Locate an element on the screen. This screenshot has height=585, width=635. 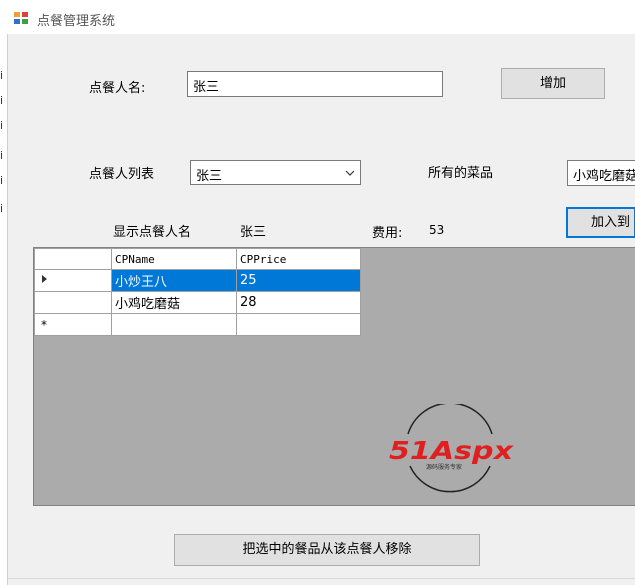
cost-label: 费用: is located at coordinates (387, 233).